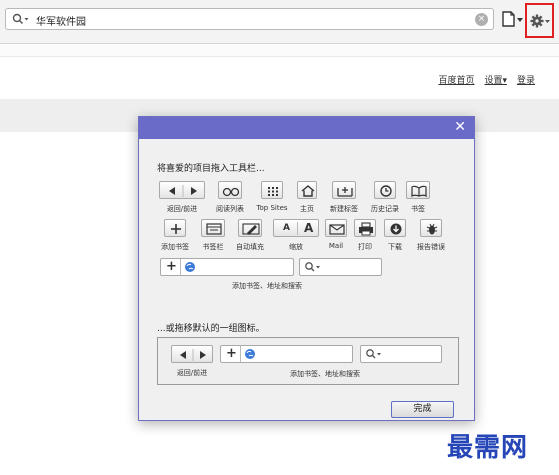  I want to click on autofill-button, so click(250, 228).